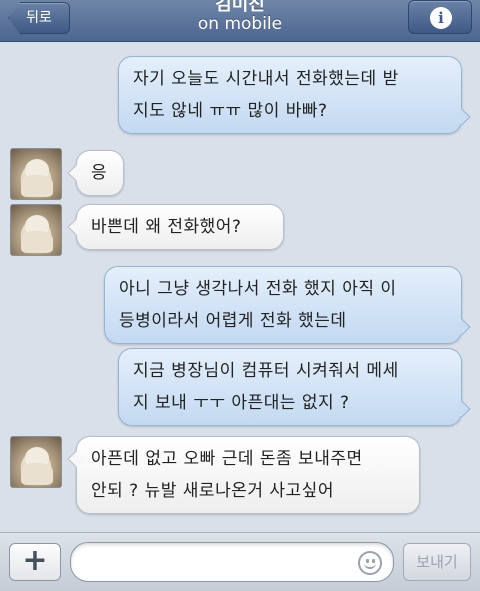  Describe the element at coordinates (258, 289) in the screenshot. I see `message-line: 아니 그냥 생각나서 전화 했지 아직 이` at that location.